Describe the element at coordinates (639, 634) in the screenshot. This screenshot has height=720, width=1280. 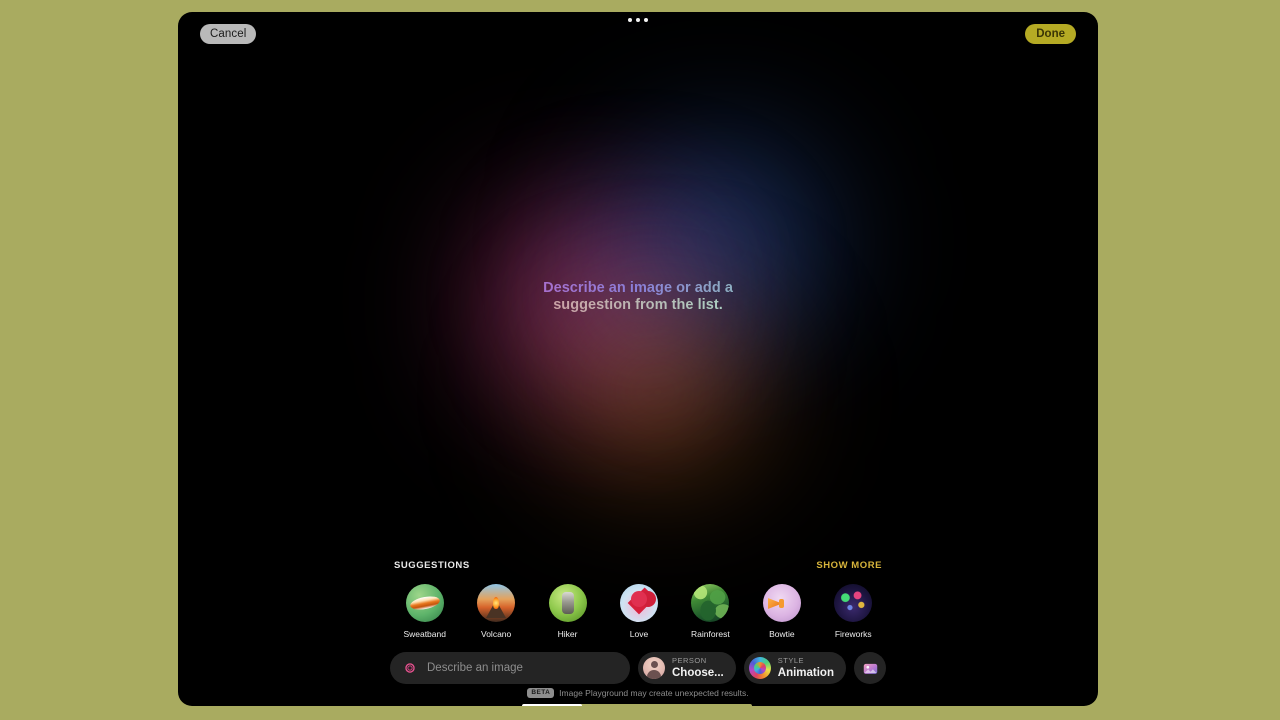
I see `suggestion-label: Love` at that location.